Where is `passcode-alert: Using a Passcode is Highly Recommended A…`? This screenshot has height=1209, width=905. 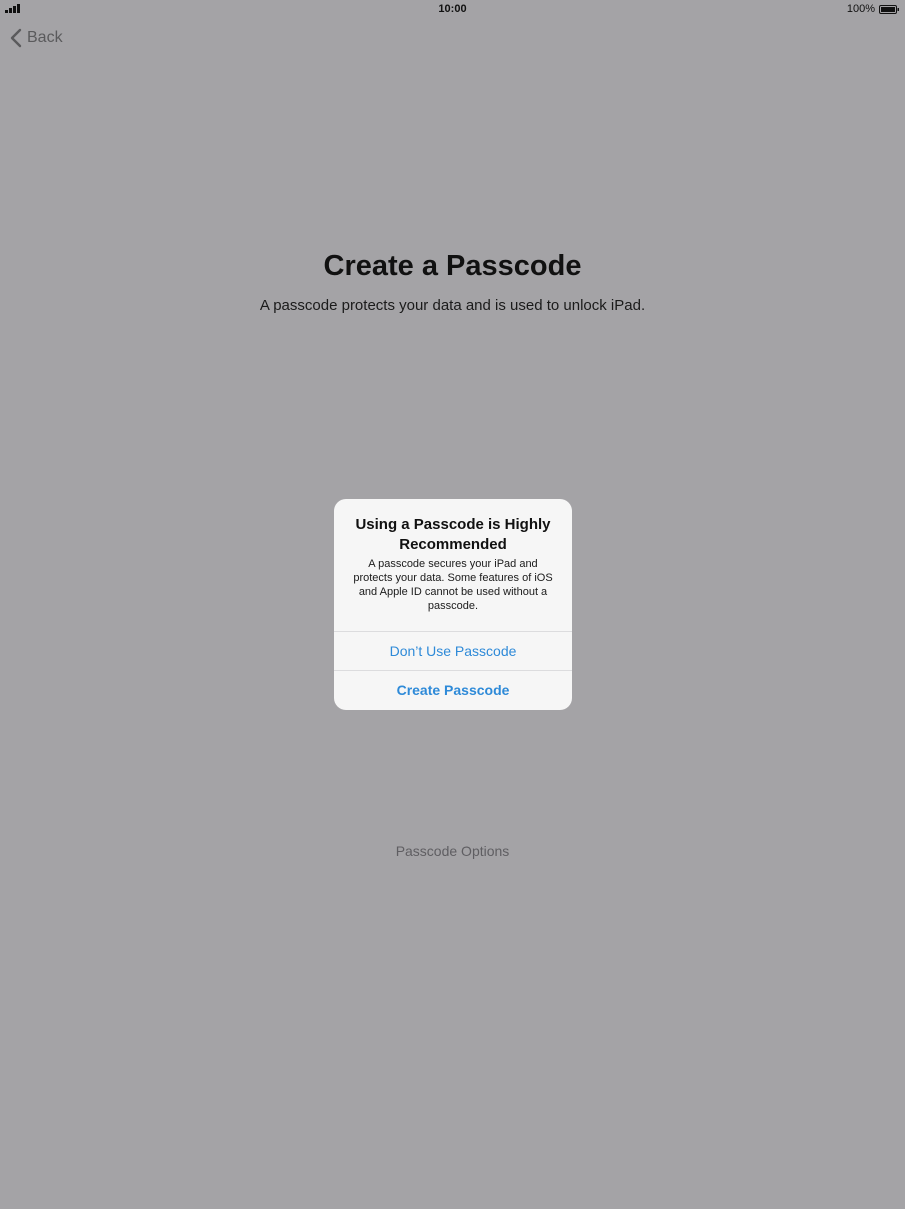 passcode-alert: Using a Passcode is Highly Recommended A… is located at coordinates (453, 604).